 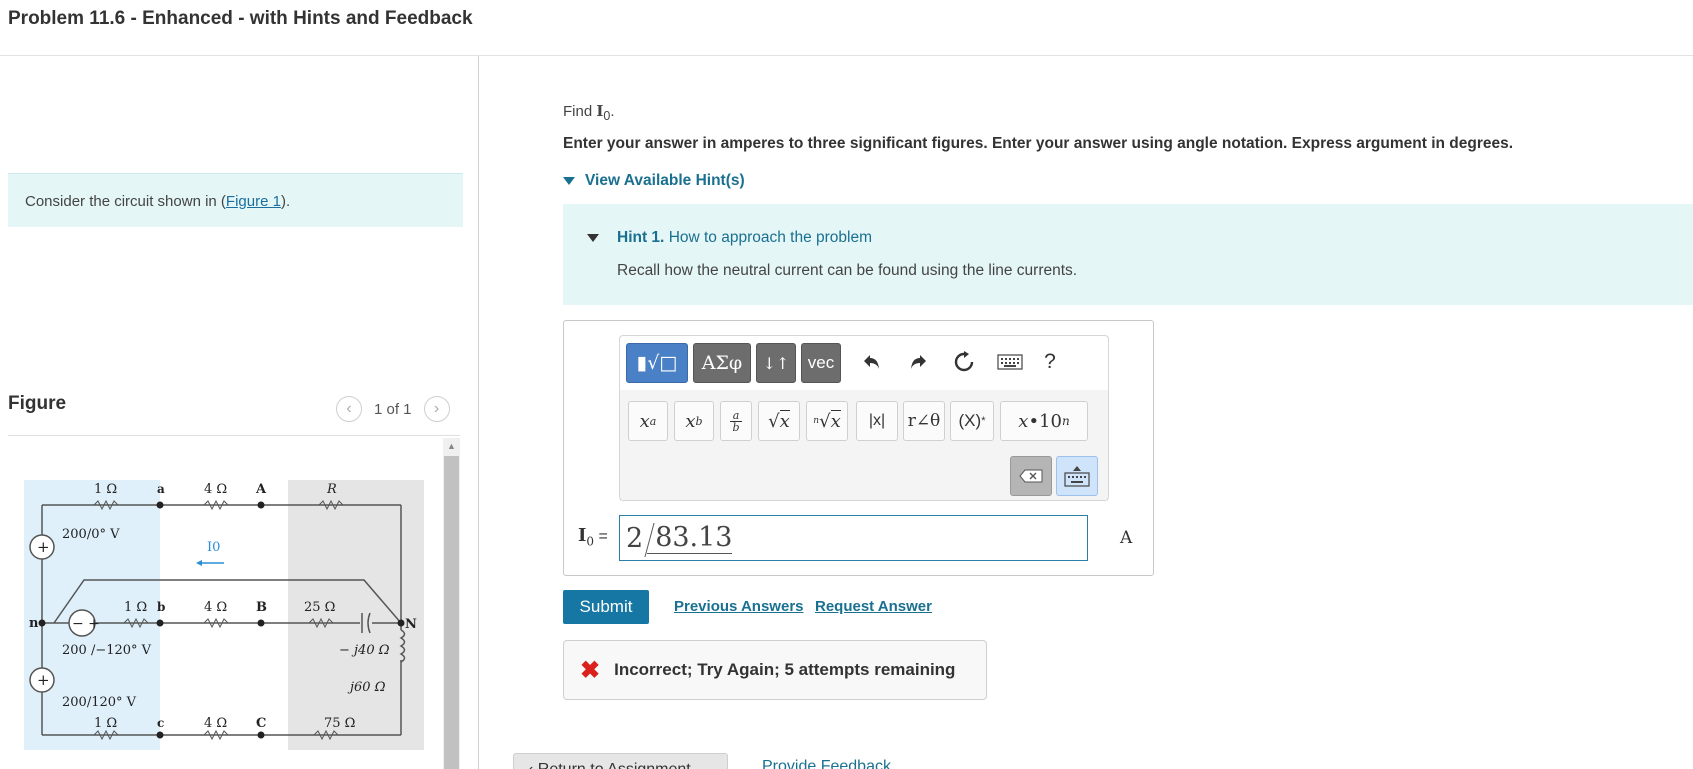 What do you see at coordinates (614, 765) in the screenshot?
I see `return-label: Return to Assignment` at bounding box center [614, 765].